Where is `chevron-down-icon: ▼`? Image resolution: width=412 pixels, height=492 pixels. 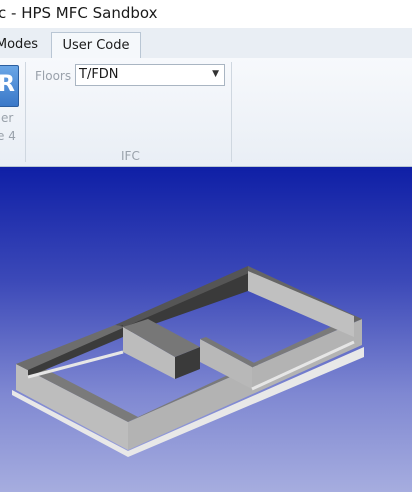 chevron-down-icon: ▼ is located at coordinates (215, 74).